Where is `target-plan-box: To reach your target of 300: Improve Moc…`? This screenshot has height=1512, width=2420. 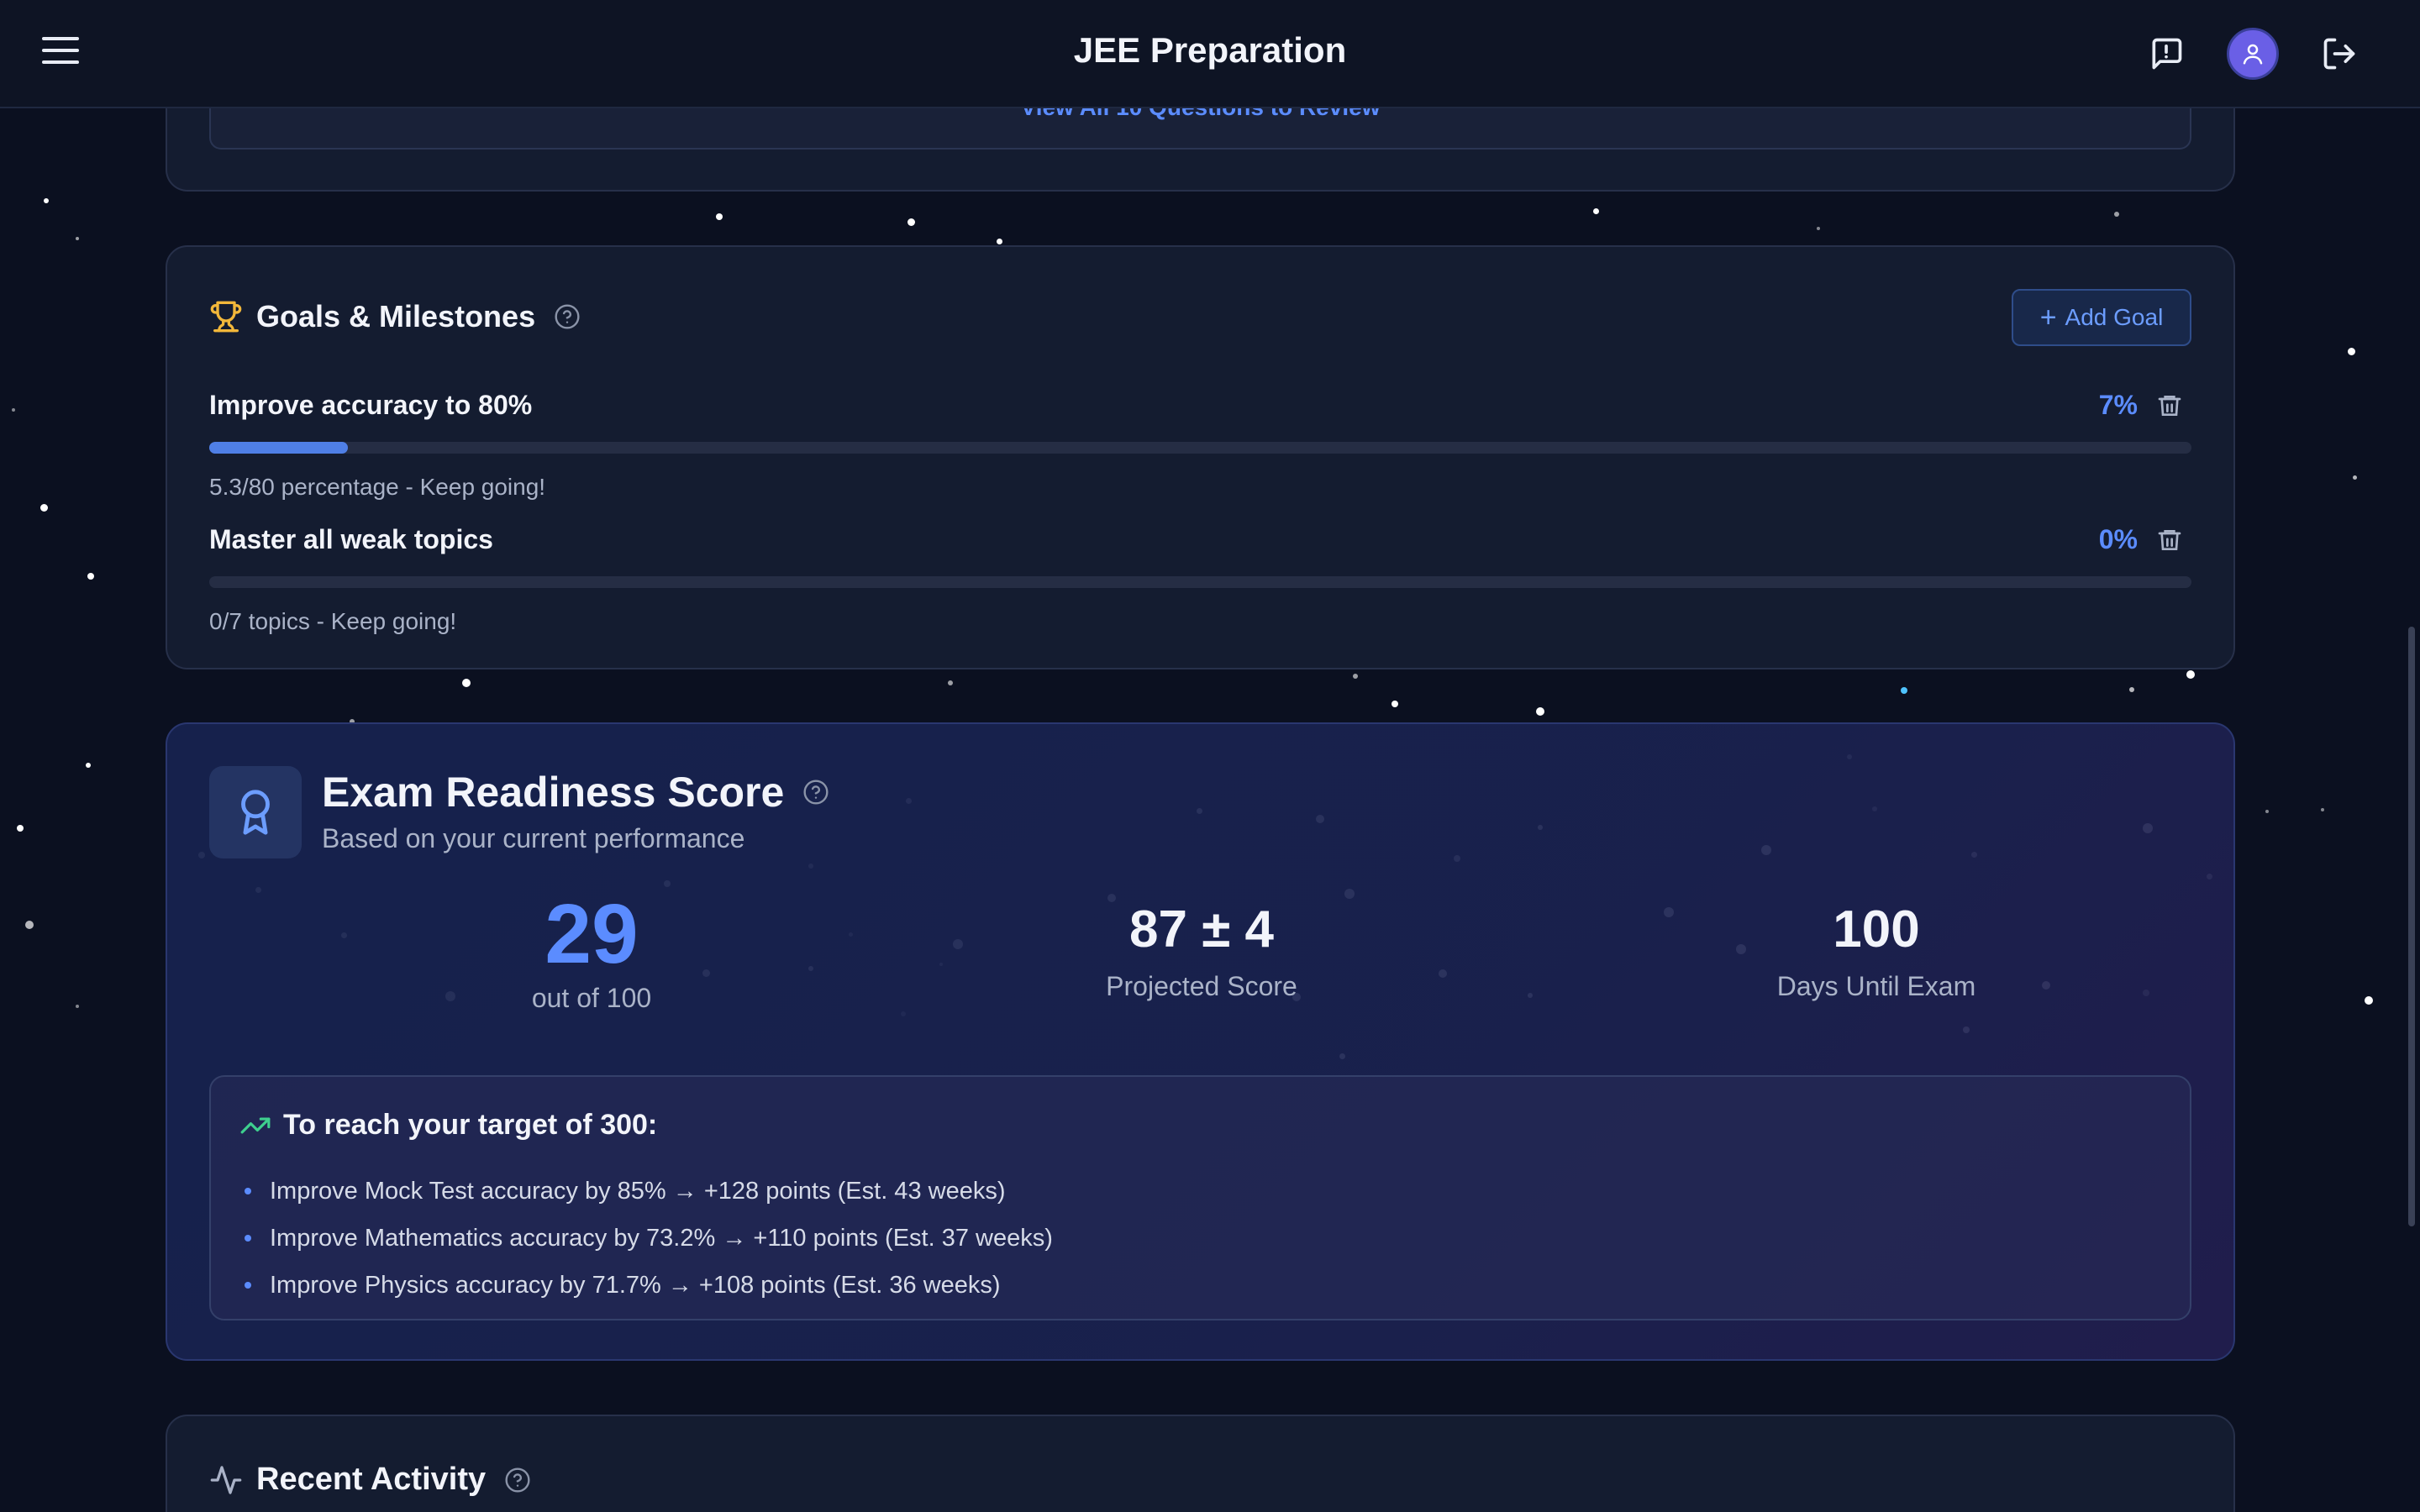 target-plan-box: To reach your target of 300: Improve Moc… is located at coordinates (1200, 1197).